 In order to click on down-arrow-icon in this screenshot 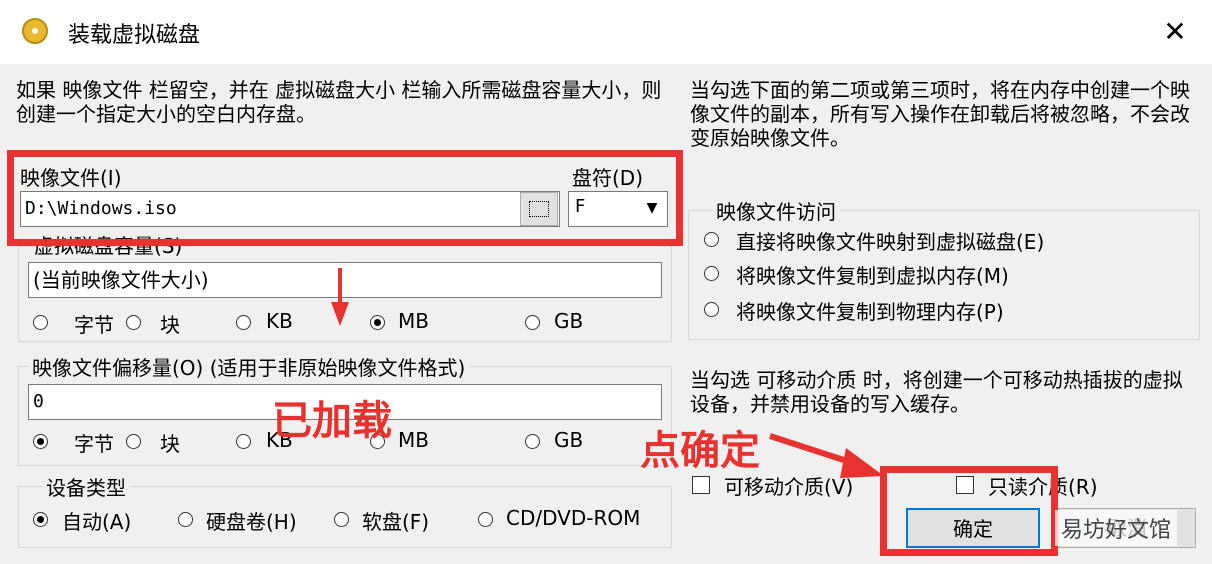, I will do `click(340, 297)`.